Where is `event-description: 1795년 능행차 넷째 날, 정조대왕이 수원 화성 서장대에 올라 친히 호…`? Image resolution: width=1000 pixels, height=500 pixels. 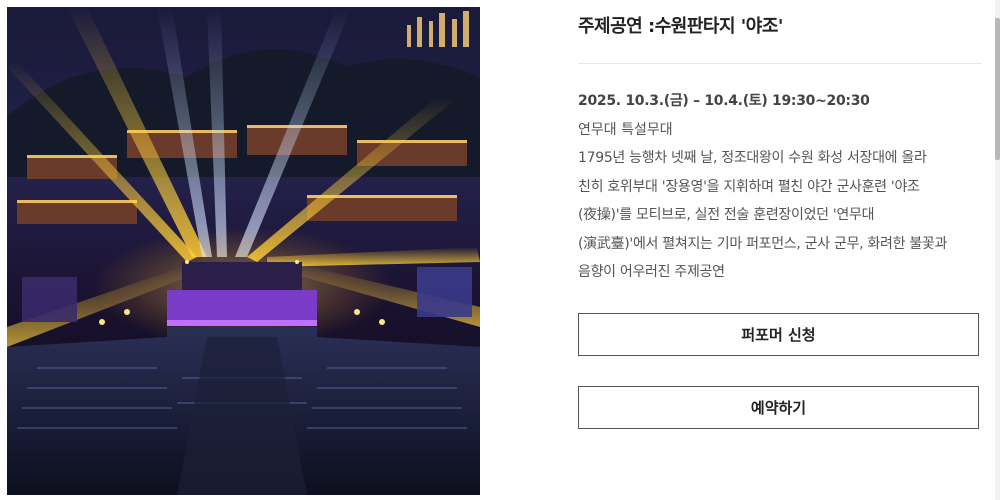 event-description: 1795년 능행차 넷째 날, 정조대왕이 수원 화성 서장대에 올라 친히 호… is located at coordinates (783, 215).